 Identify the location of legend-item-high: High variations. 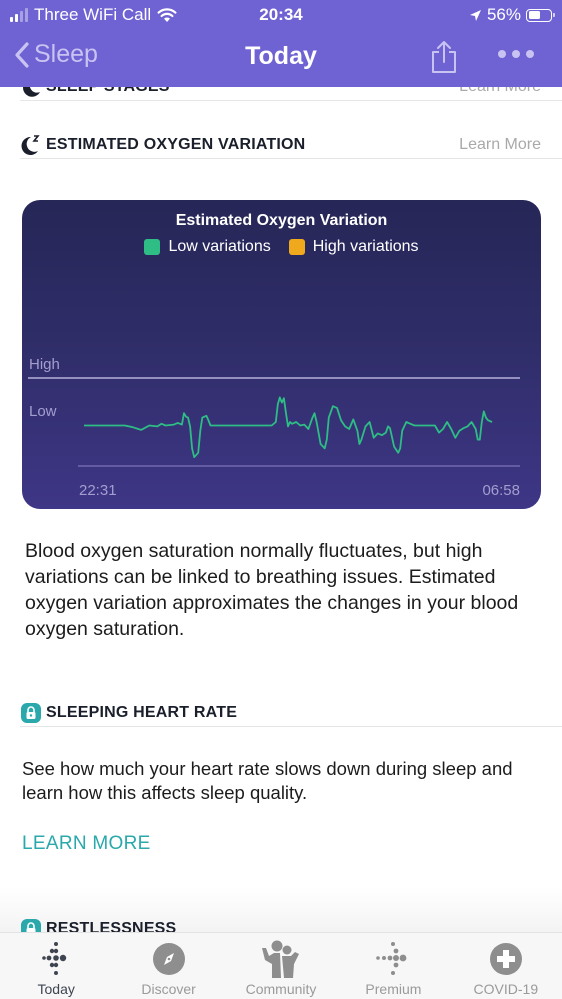
(353, 247).